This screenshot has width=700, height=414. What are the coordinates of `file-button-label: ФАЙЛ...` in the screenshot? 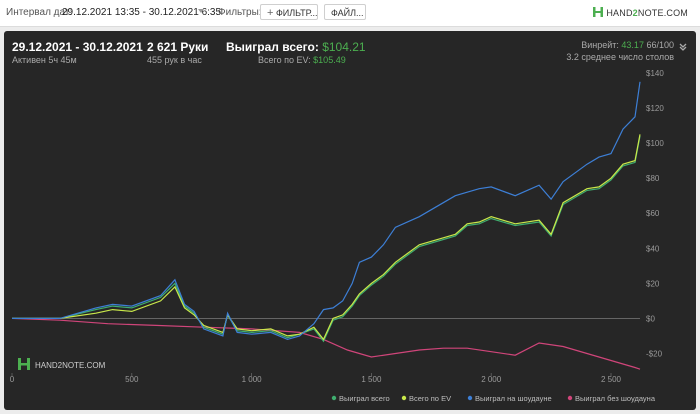 It's located at (347, 13).